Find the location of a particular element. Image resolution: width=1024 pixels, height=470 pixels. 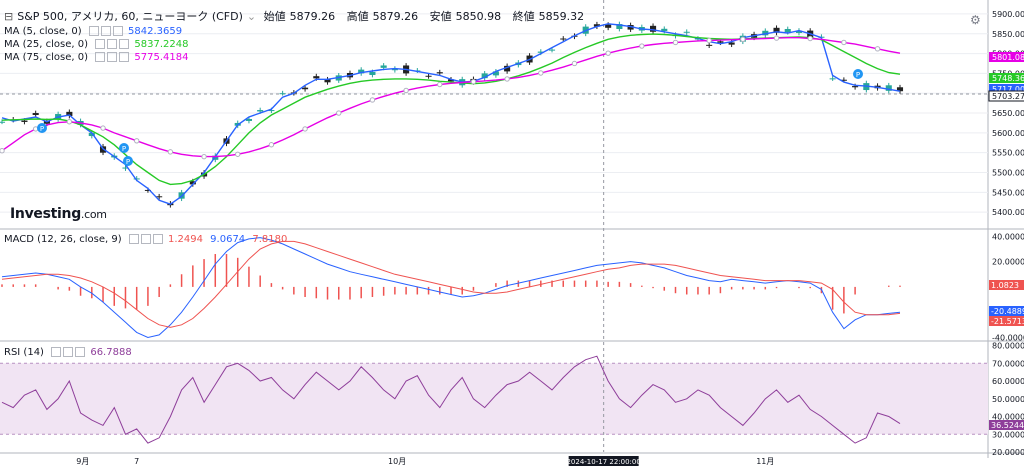

macd-hist-value: 1.2494 is located at coordinates (185, 239).